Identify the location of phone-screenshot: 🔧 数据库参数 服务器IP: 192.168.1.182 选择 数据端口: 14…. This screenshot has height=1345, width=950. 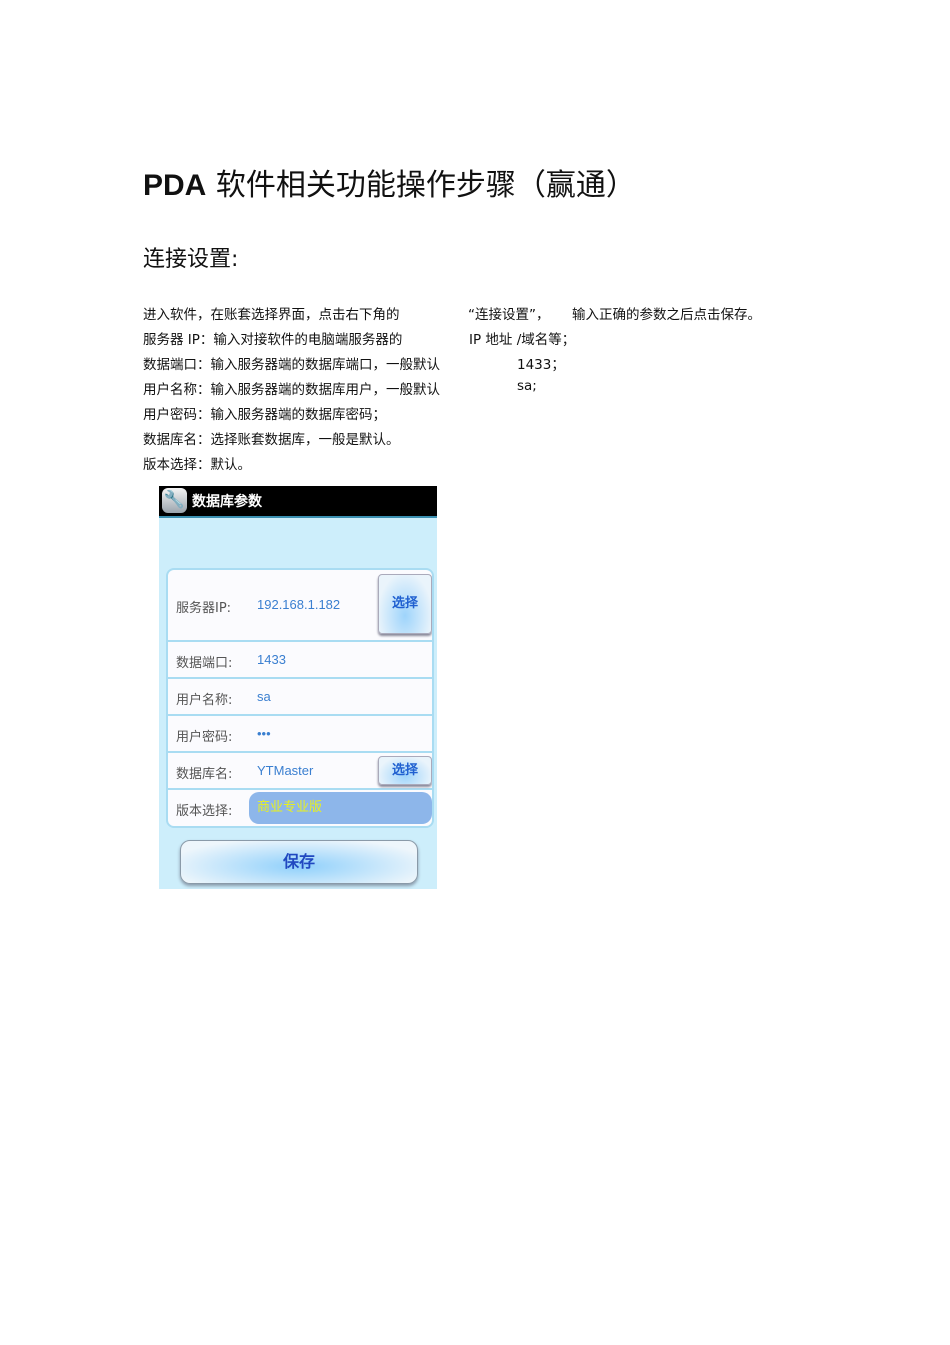
(298, 687).